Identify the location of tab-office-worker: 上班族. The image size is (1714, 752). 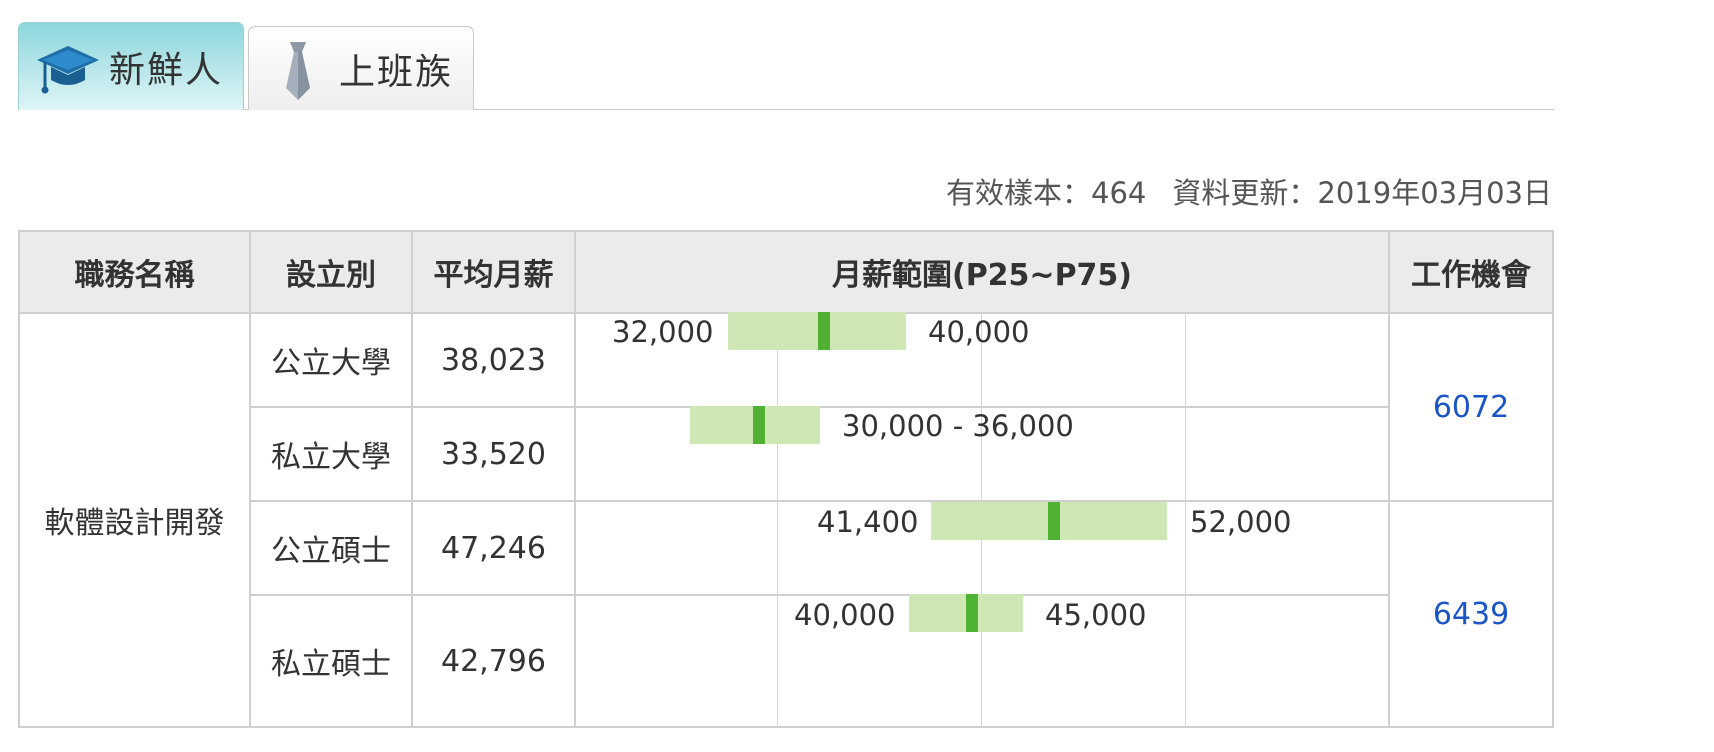
(361, 68).